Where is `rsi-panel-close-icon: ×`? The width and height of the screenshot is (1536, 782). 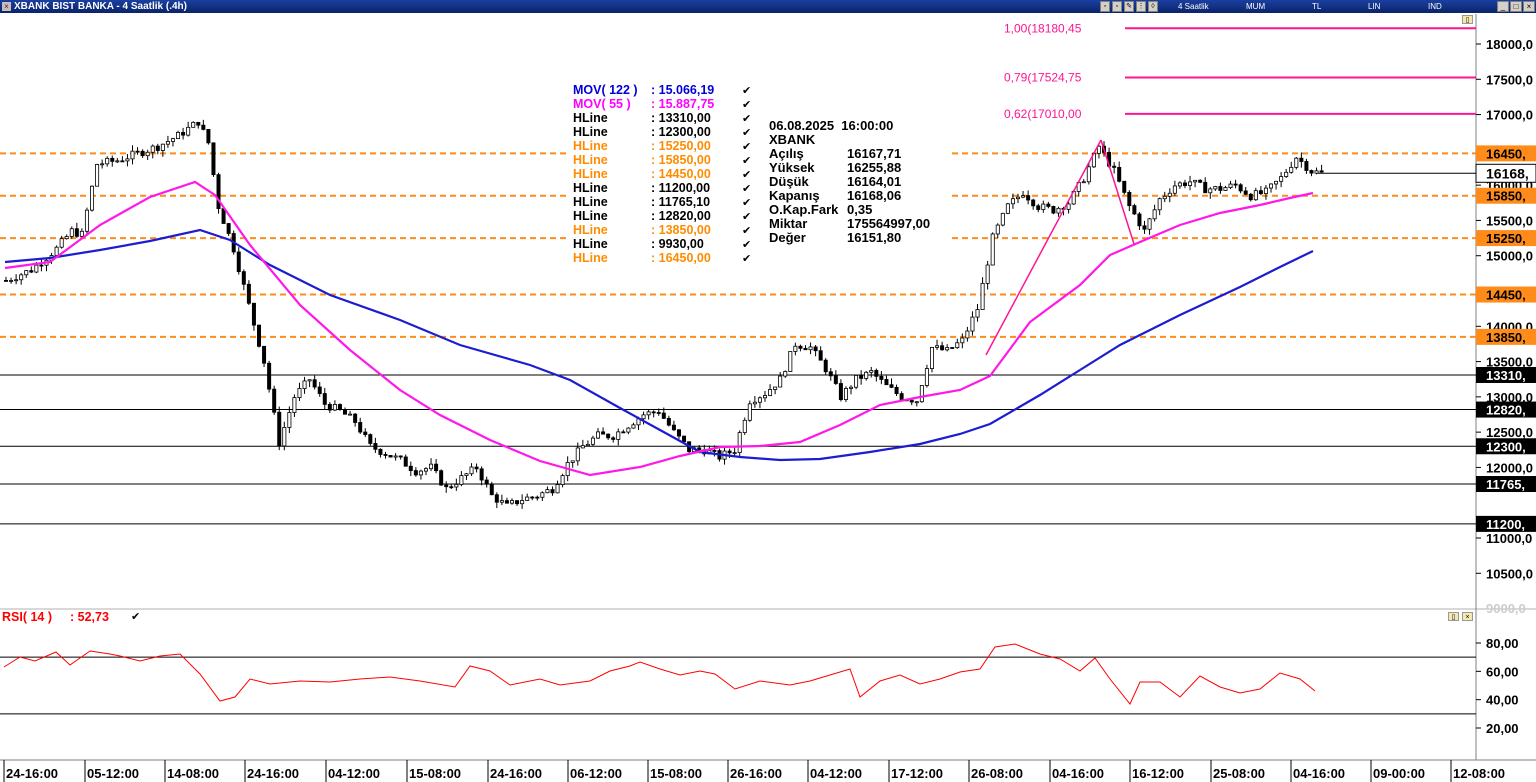
rsi-panel-close-icon: × is located at coordinates (1467, 616).